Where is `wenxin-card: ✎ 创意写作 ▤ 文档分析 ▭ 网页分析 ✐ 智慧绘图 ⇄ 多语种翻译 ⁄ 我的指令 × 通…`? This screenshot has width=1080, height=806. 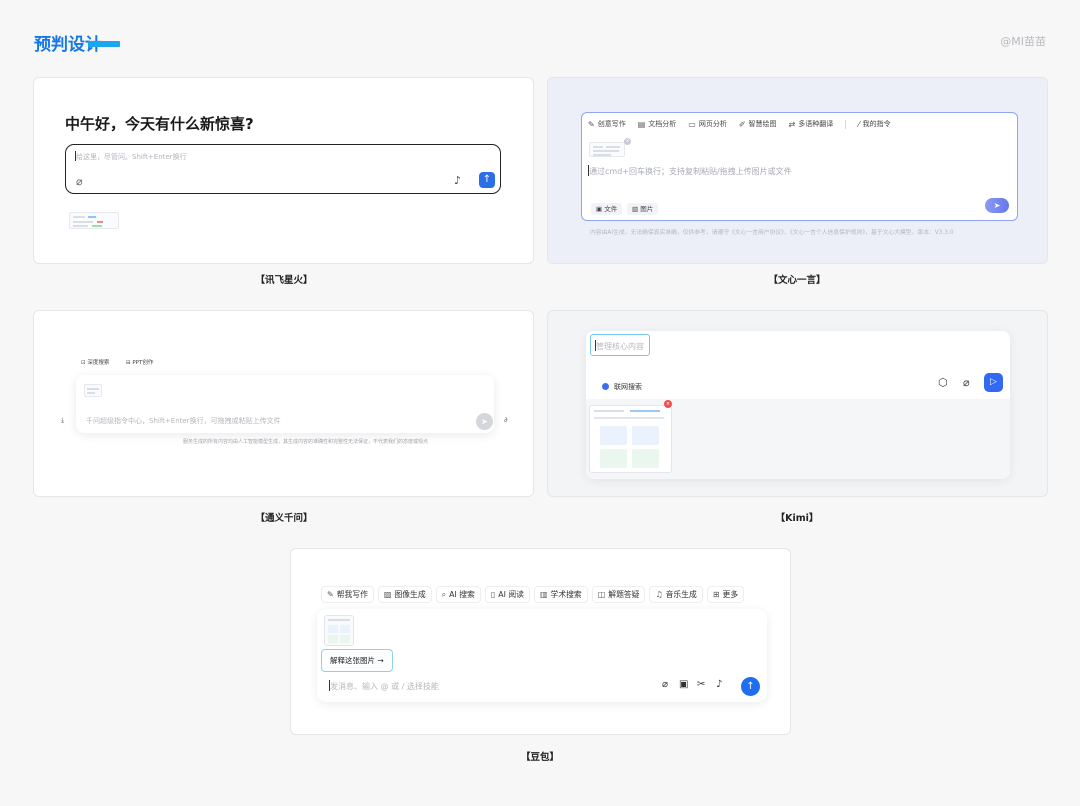 wenxin-card: ✎ 创意写作 ▤ 文档分析 ▭ 网页分析 ✐ 智慧绘图 ⇄ 多语种翻译 ⁄ 我的指令 × 通… is located at coordinates (797, 170).